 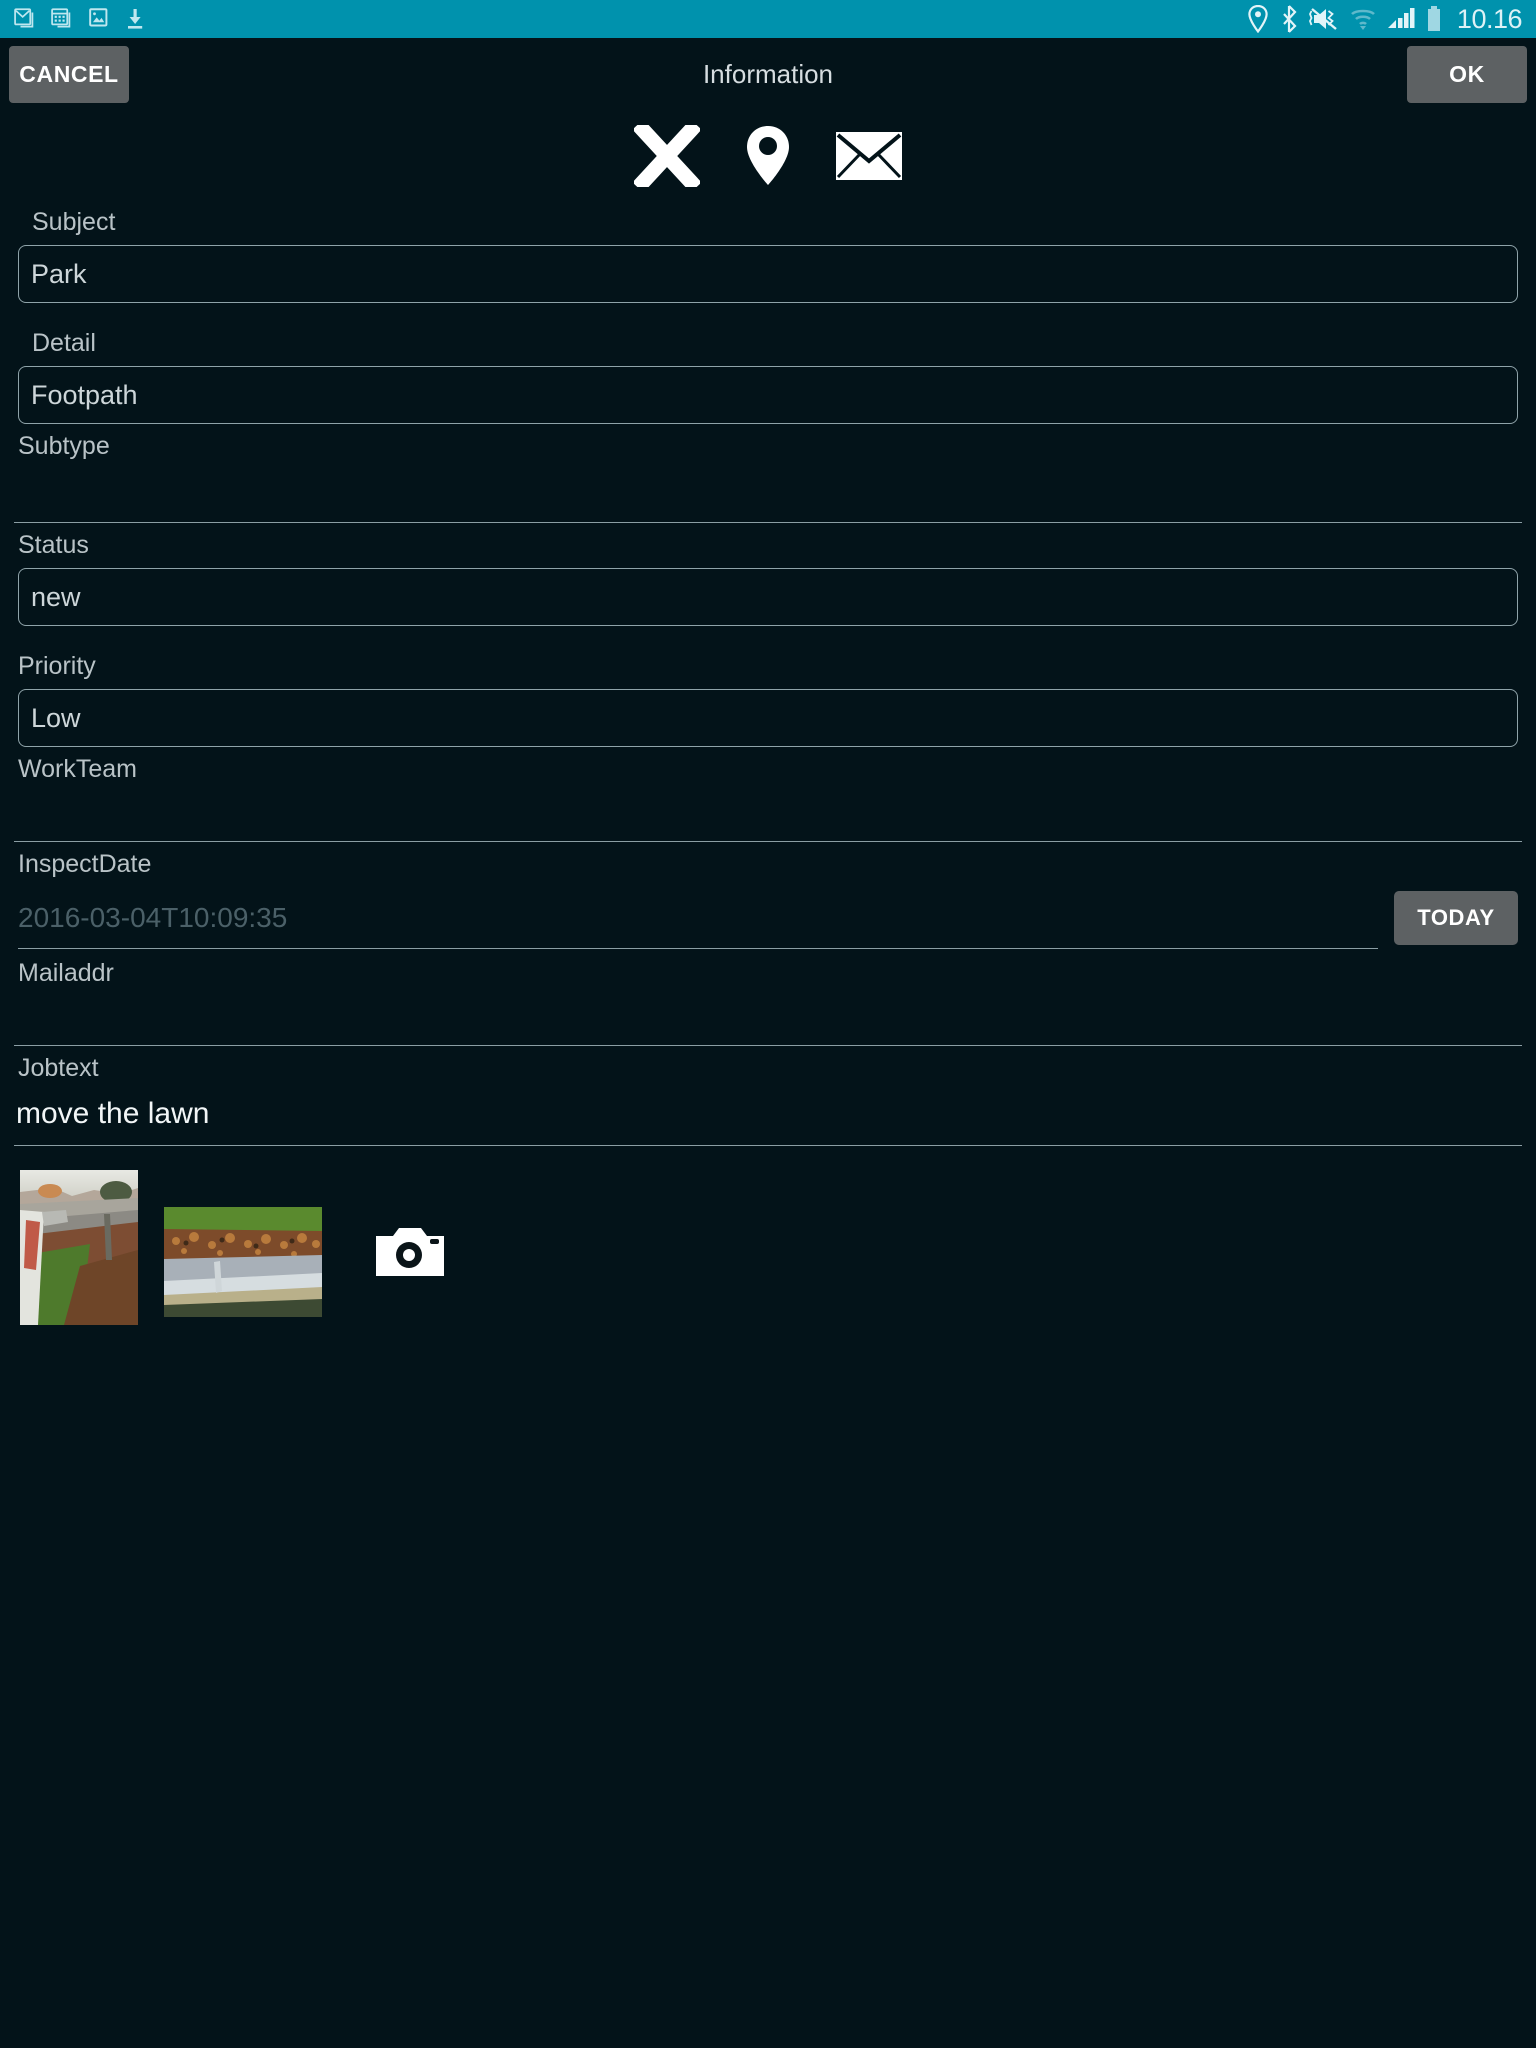 What do you see at coordinates (768, 1236) in the screenshot?
I see `attachment-thumbnails` at bounding box center [768, 1236].